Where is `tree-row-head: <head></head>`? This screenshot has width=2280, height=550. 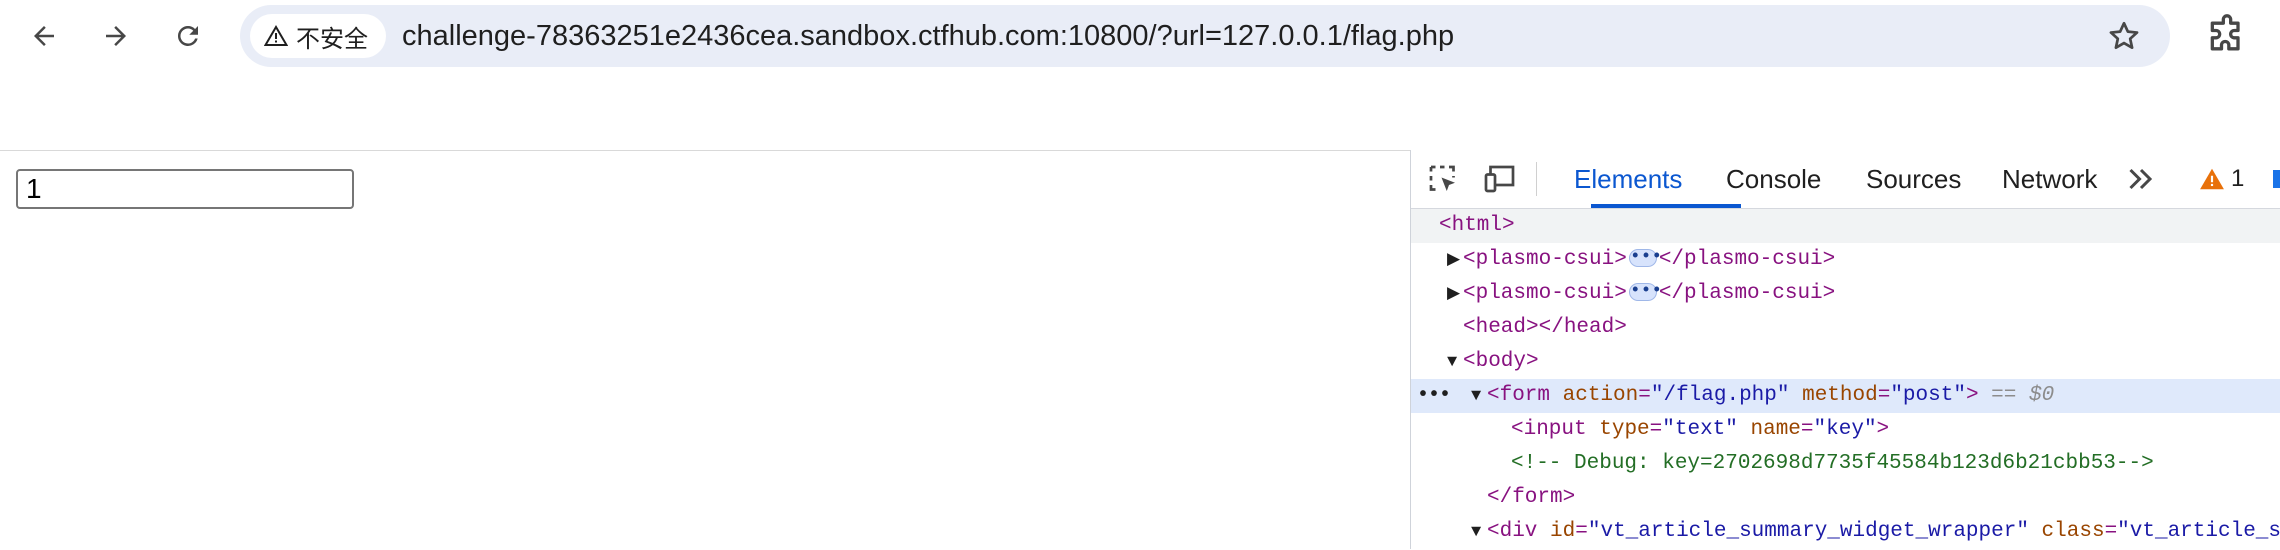
tree-row-head: <head></head> is located at coordinates (1845, 328).